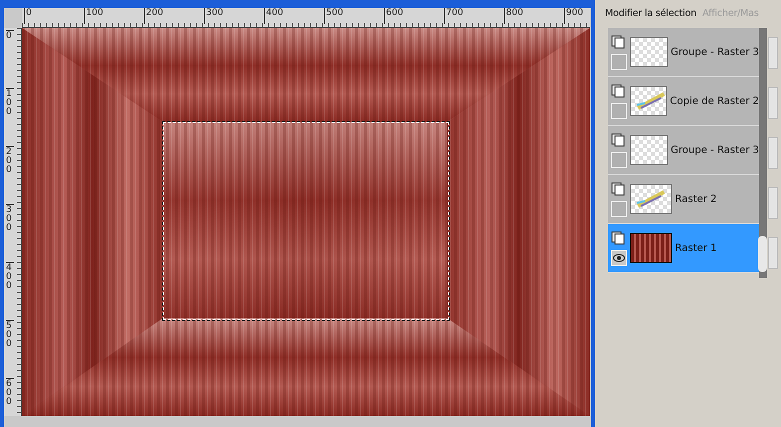 This screenshot has width=781, height=427. I want to click on scrollbar, so click(763, 153).